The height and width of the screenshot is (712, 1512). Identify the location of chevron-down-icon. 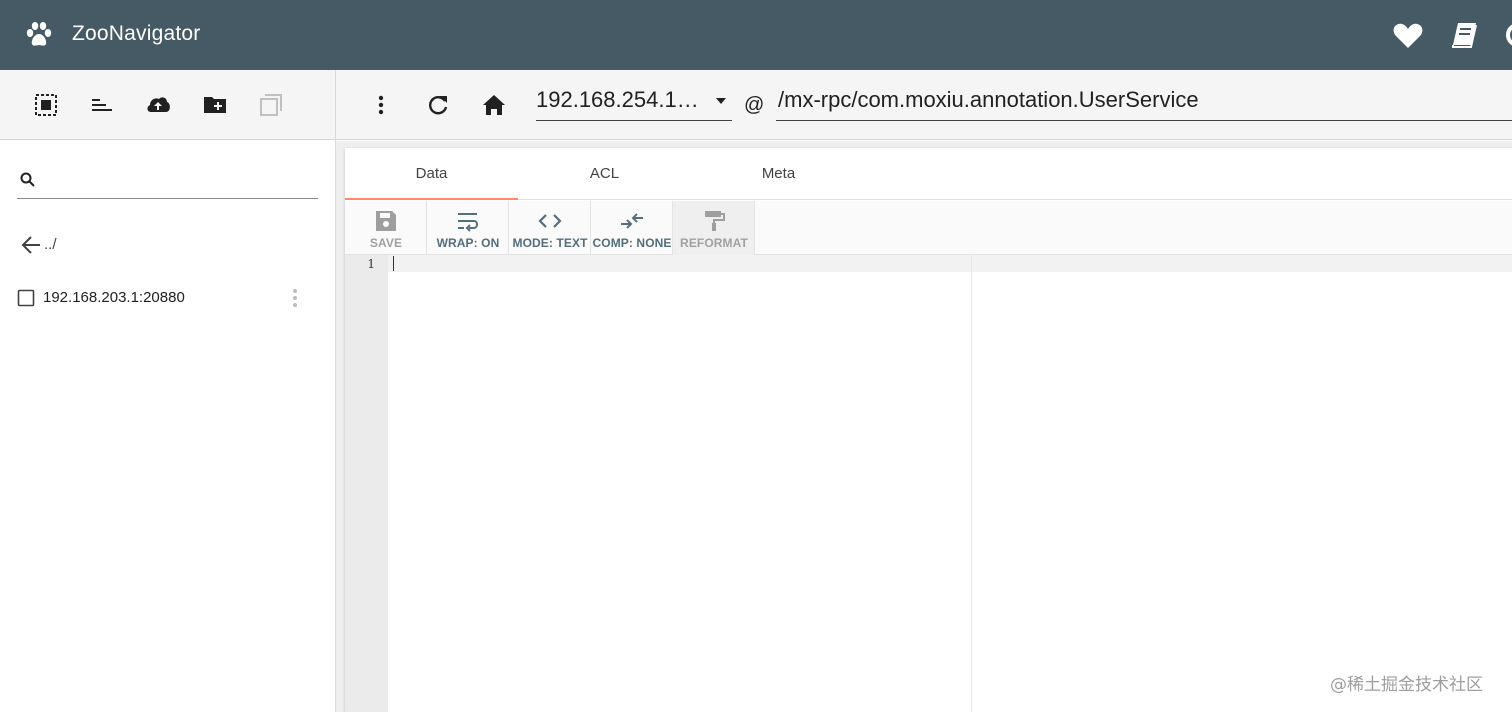
(721, 101).